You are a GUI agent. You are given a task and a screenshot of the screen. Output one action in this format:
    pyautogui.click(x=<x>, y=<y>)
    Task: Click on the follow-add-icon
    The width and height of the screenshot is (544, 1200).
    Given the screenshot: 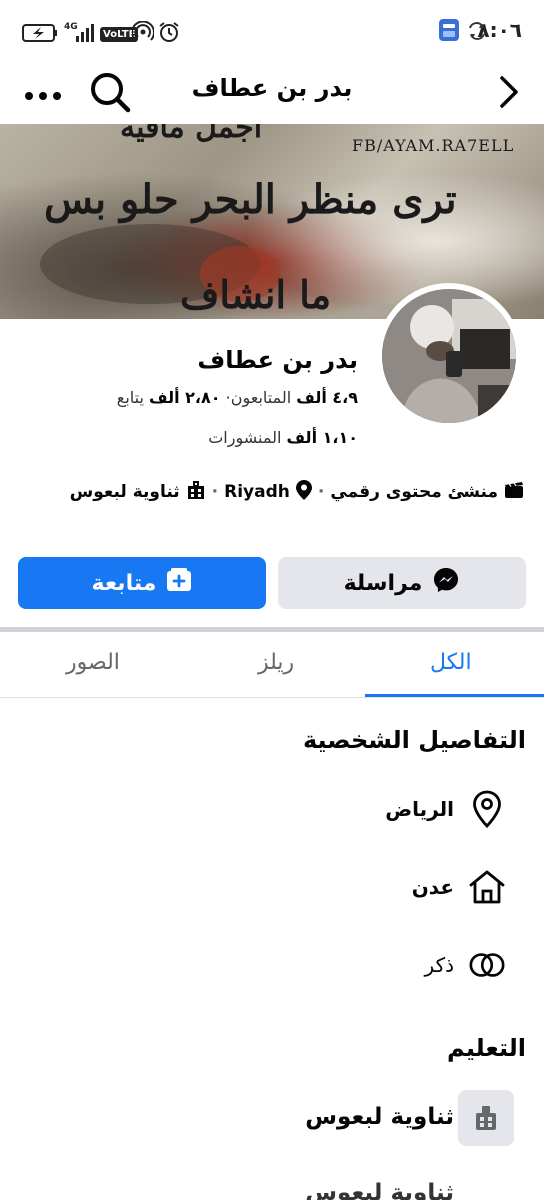 What is the action you would take?
    pyautogui.click(x=179, y=583)
    